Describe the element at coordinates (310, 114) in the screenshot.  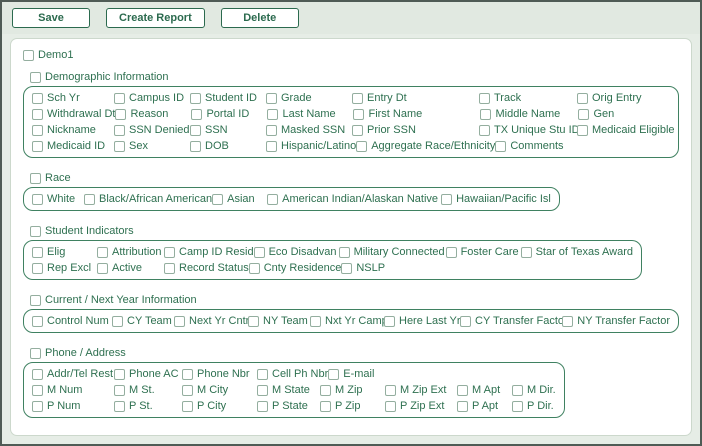
I see `checkbox-item: Last Name` at that location.